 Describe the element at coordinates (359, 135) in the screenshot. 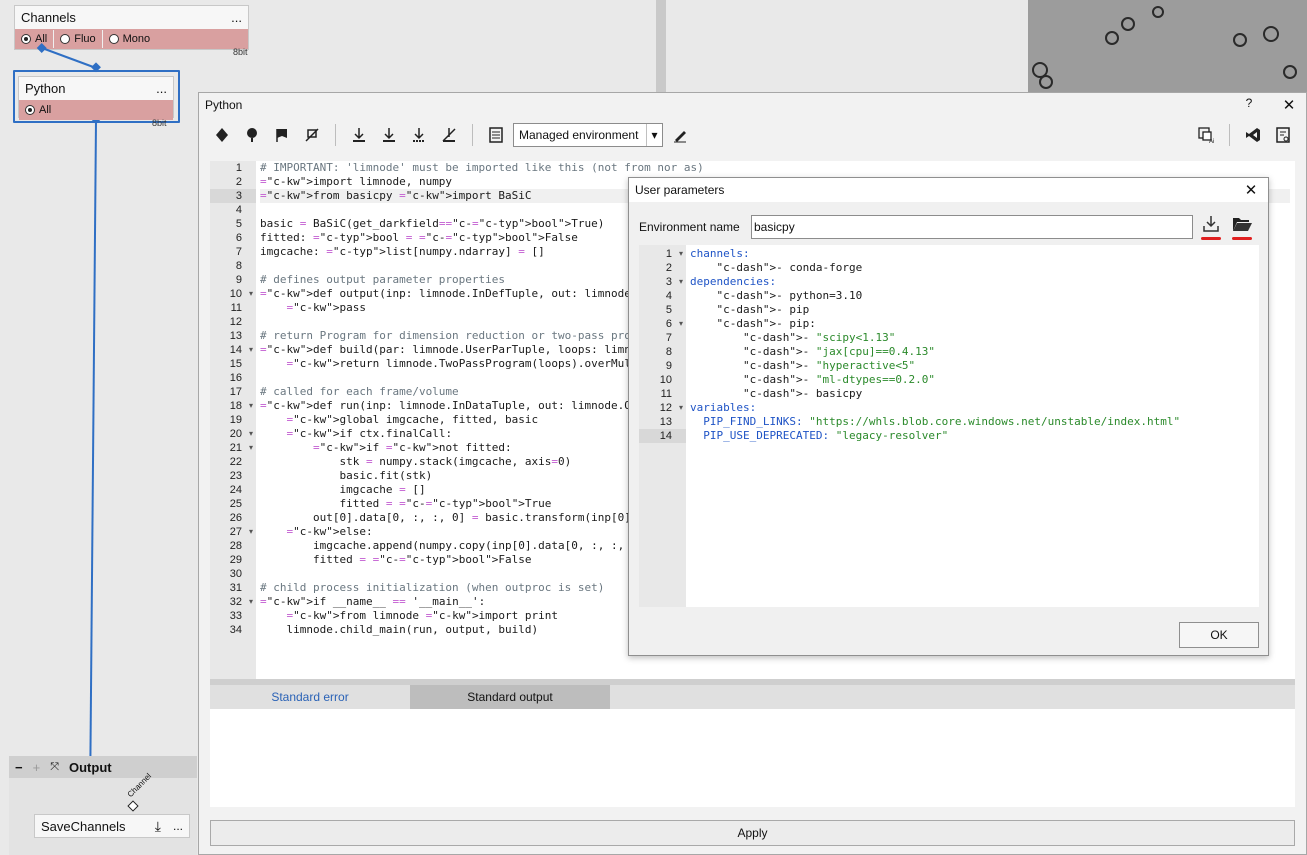

I see `import-icon` at that location.